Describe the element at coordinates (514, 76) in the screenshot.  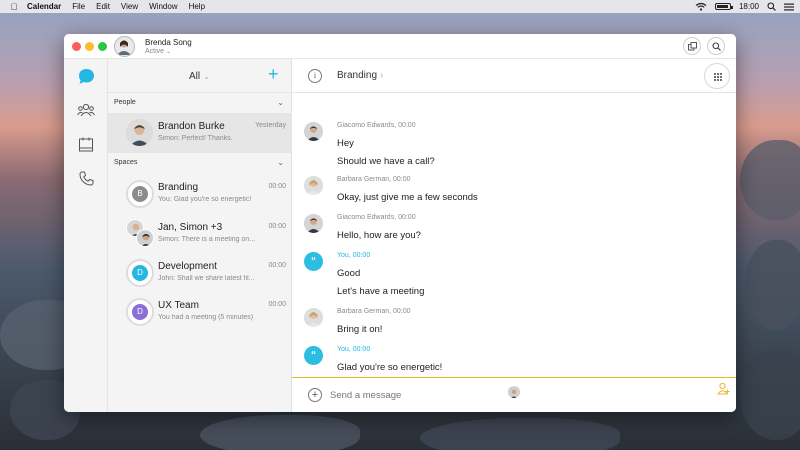
I see `conversation-header: i Branding ›` at that location.